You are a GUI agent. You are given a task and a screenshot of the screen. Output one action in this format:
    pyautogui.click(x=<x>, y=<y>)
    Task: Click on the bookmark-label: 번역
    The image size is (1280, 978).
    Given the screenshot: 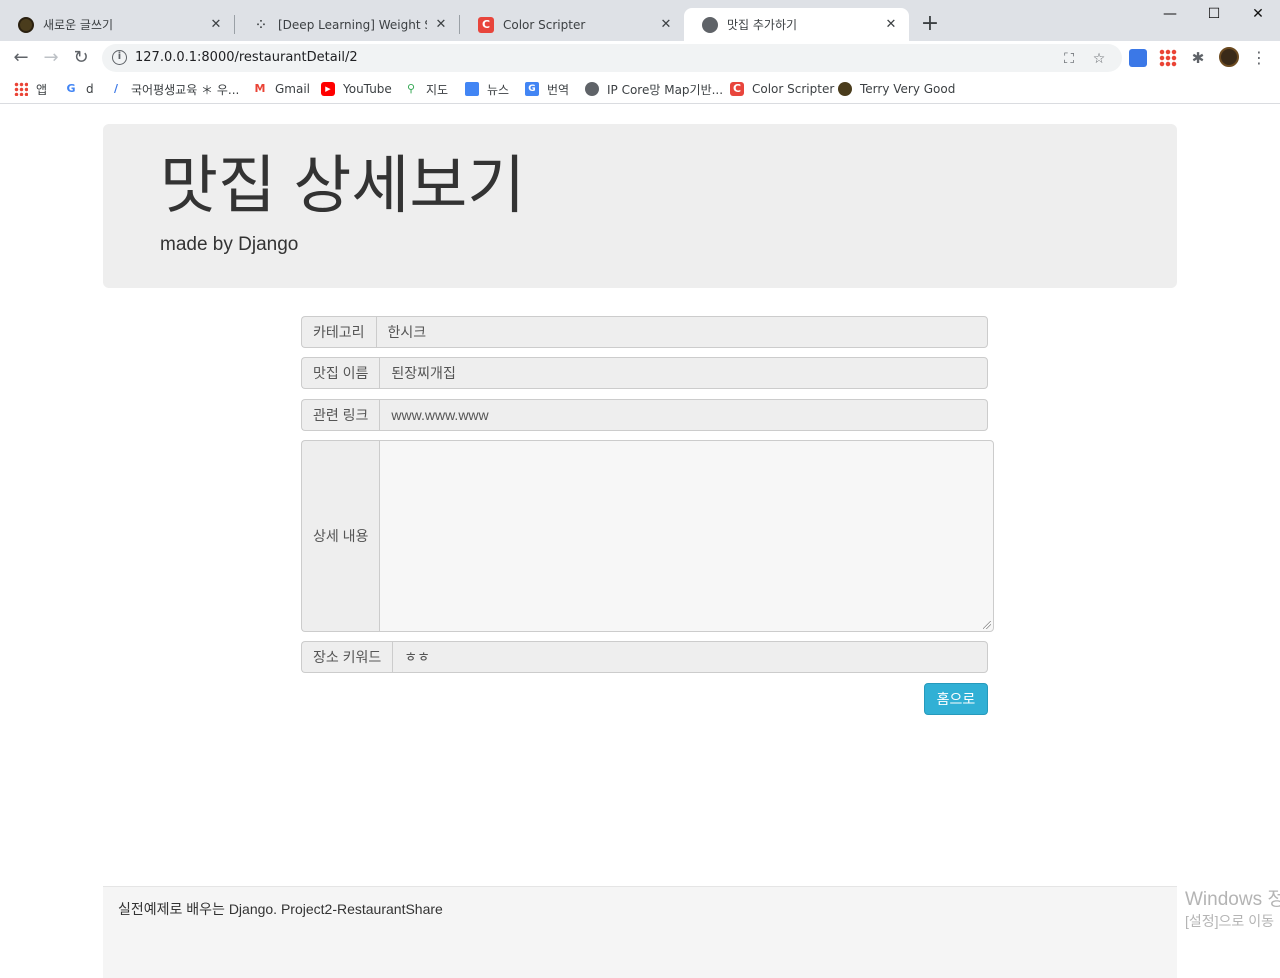 What is the action you would take?
    pyautogui.click(x=558, y=89)
    